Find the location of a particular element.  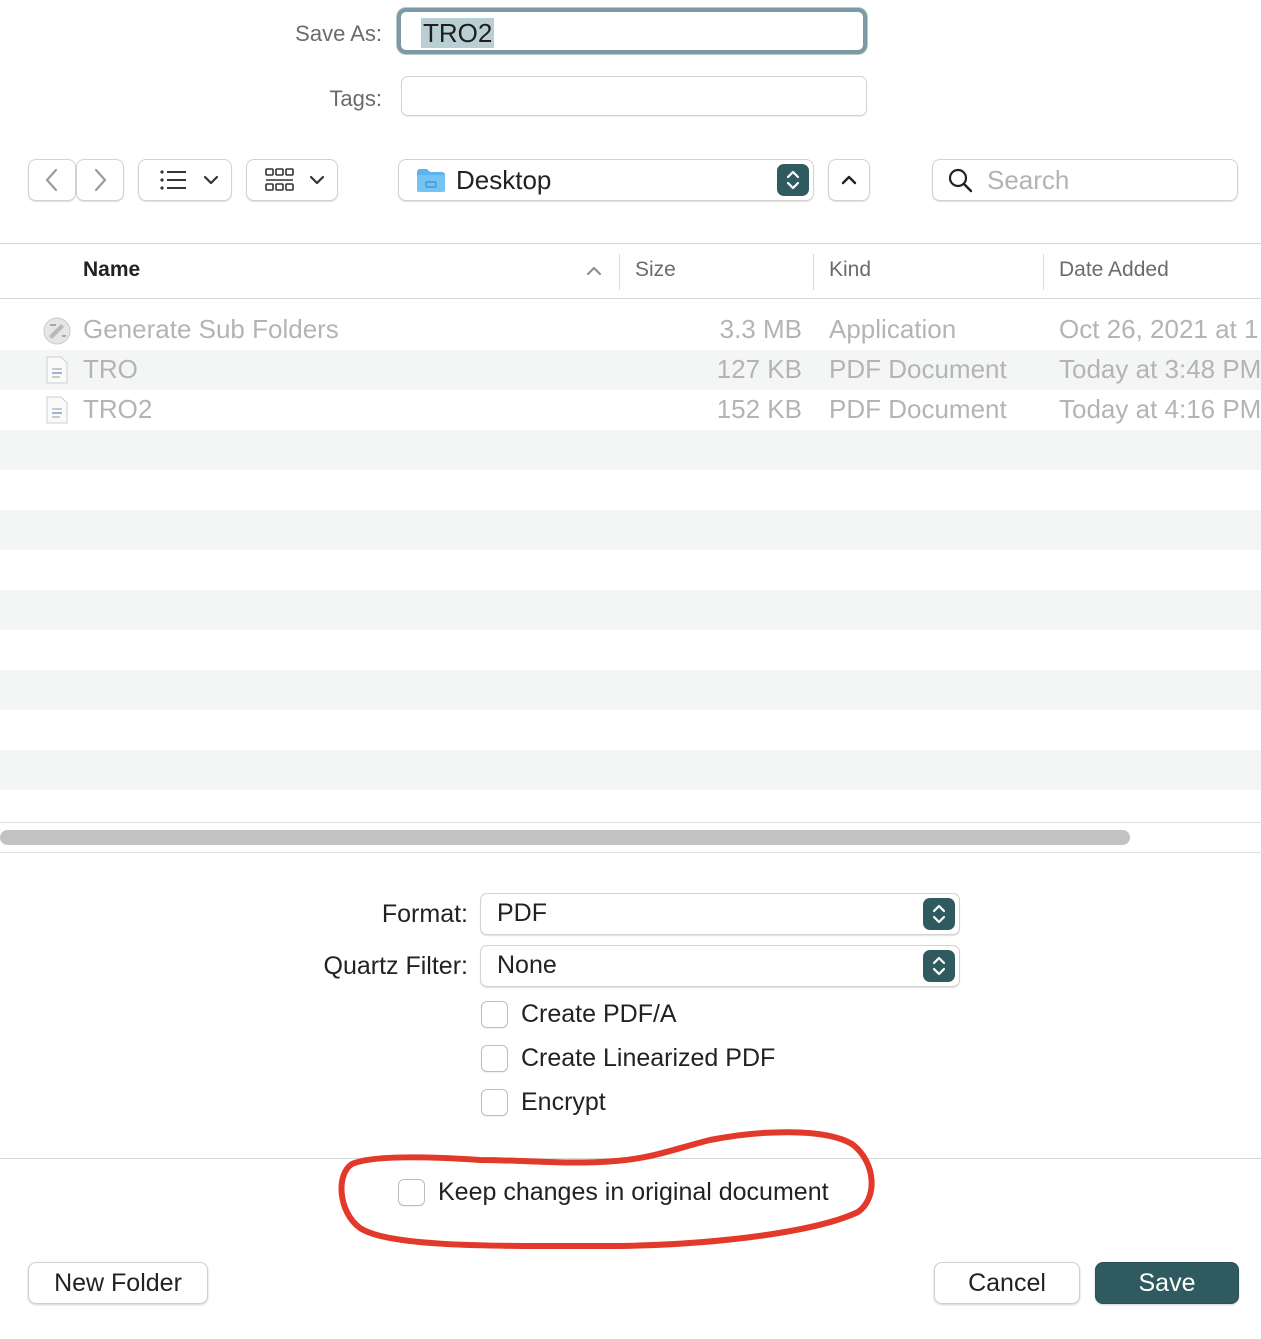

format-popup: PDF is located at coordinates (720, 914).